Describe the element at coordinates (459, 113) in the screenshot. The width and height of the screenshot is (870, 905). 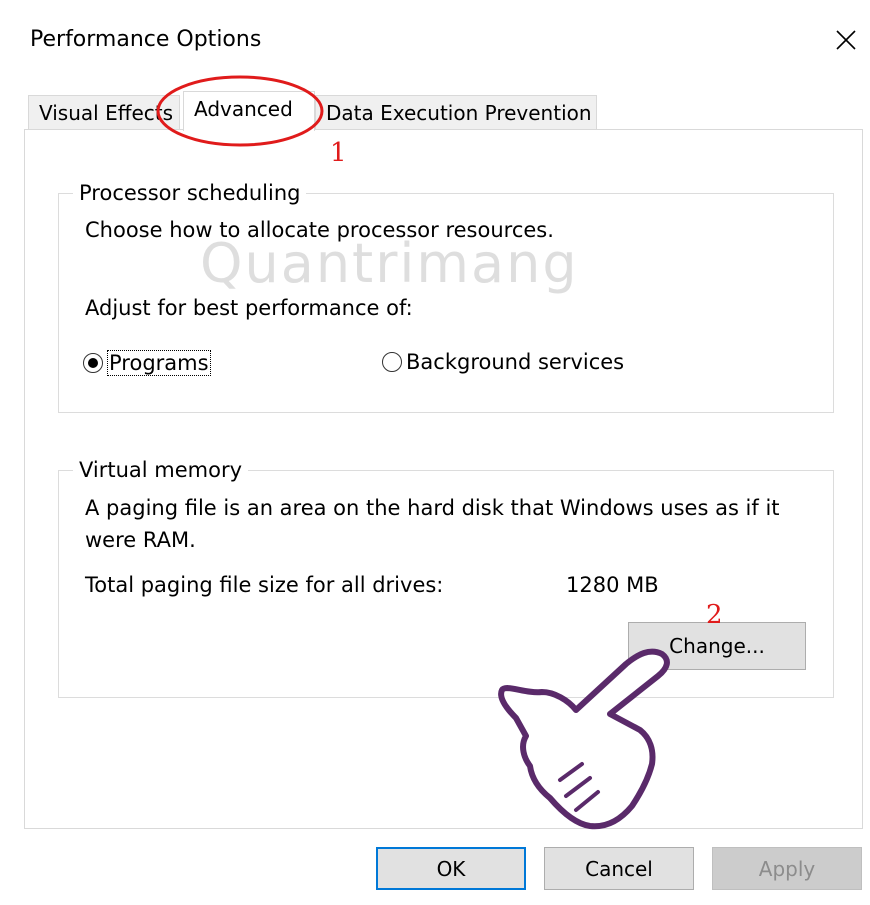
I see `tab-label: Data Execution Prevention` at that location.